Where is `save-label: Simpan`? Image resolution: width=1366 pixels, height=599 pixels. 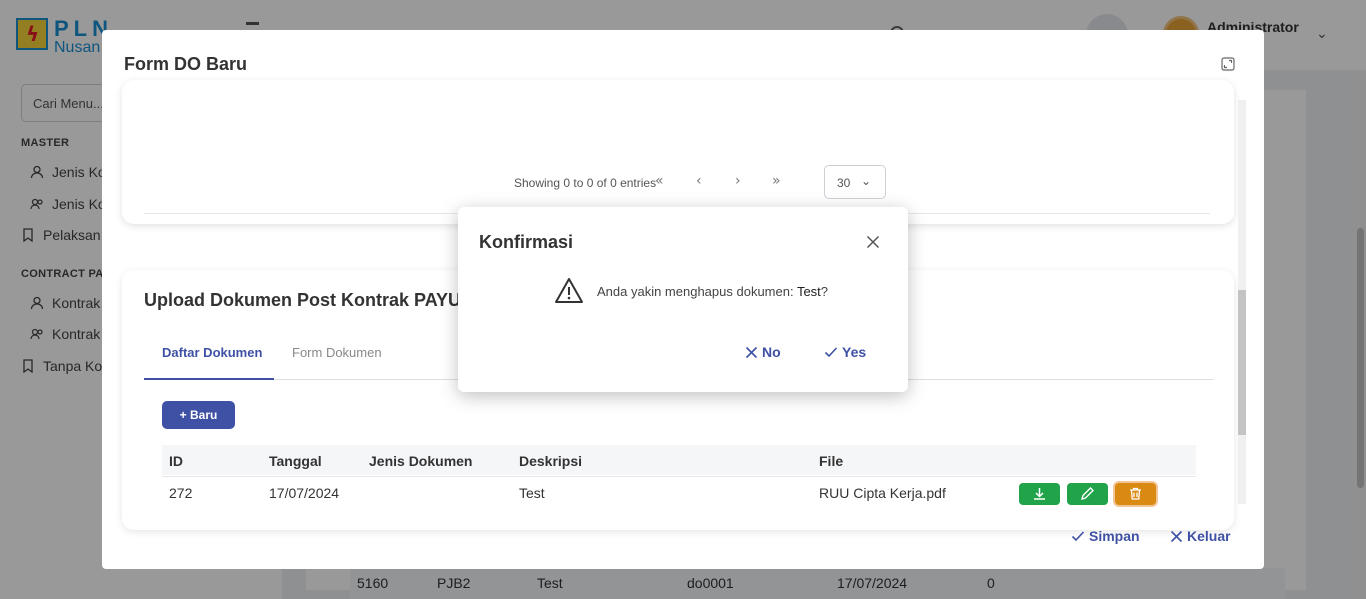
save-label: Simpan is located at coordinates (1114, 536).